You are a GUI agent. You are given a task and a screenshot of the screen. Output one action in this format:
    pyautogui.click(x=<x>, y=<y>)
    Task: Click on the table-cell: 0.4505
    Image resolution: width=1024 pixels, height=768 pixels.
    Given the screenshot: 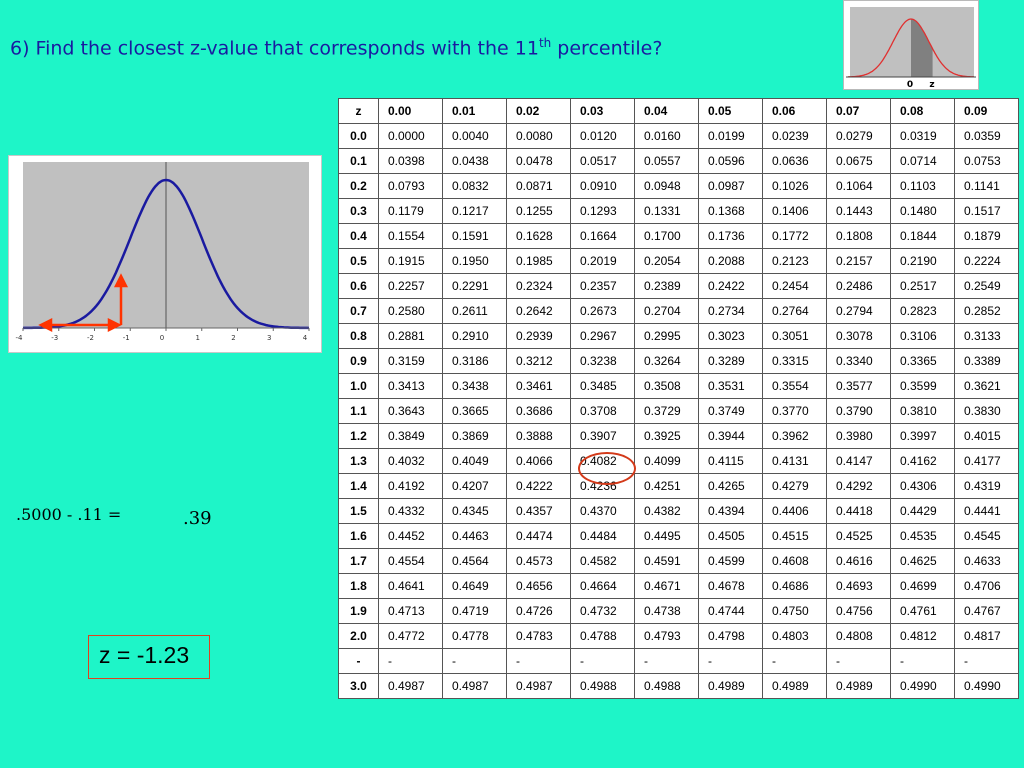 What is the action you would take?
    pyautogui.click(x=730, y=536)
    